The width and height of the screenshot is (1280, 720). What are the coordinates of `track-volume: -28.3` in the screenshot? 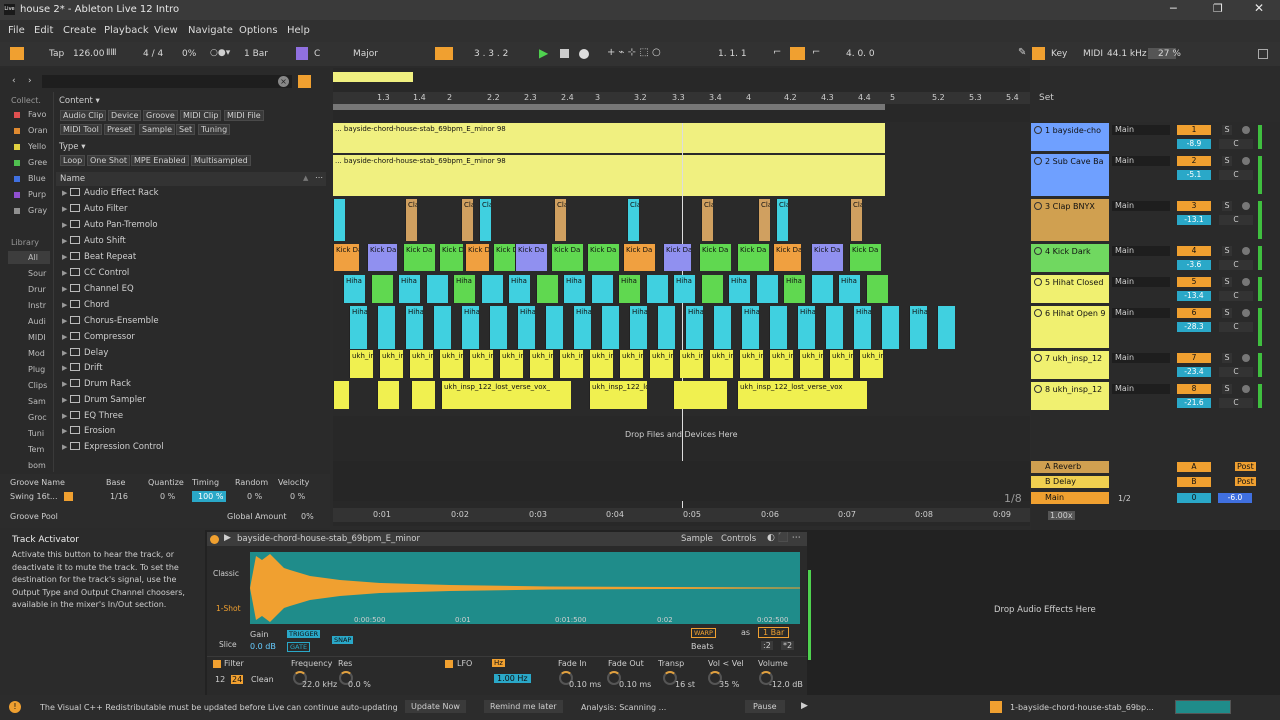 It's located at (1194, 327).